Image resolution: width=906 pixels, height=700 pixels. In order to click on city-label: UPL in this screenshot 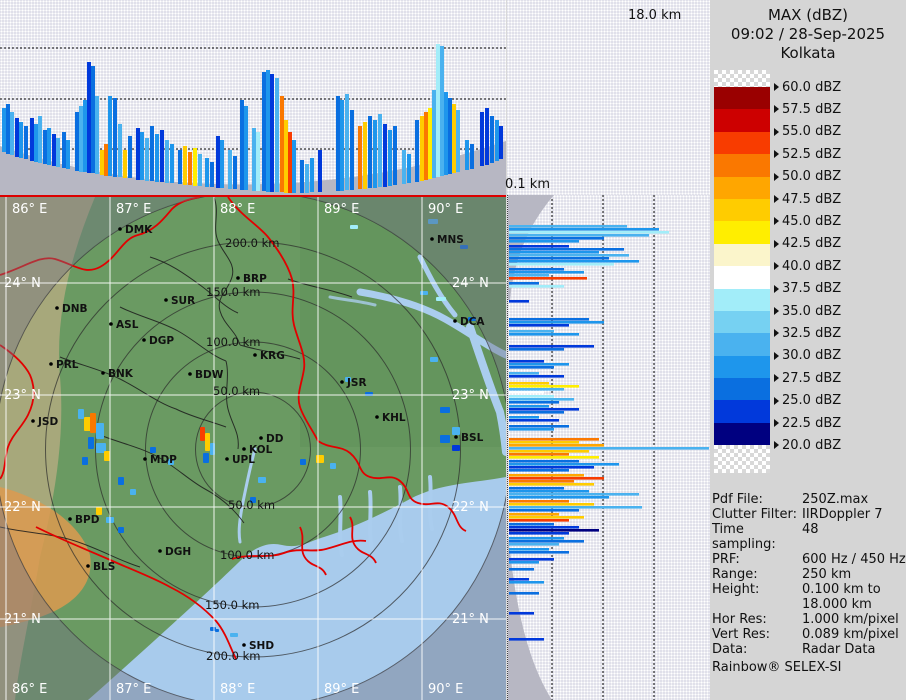, I will do `click(243, 460)`.